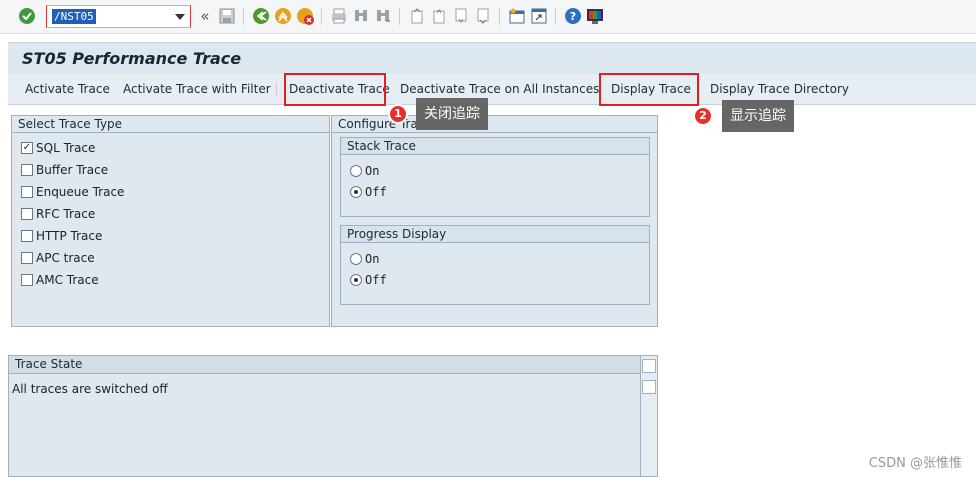  What do you see at coordinates (335, 89) in the screenshot?
I see `deactivate-highlight` at bounding box center [335, 89].